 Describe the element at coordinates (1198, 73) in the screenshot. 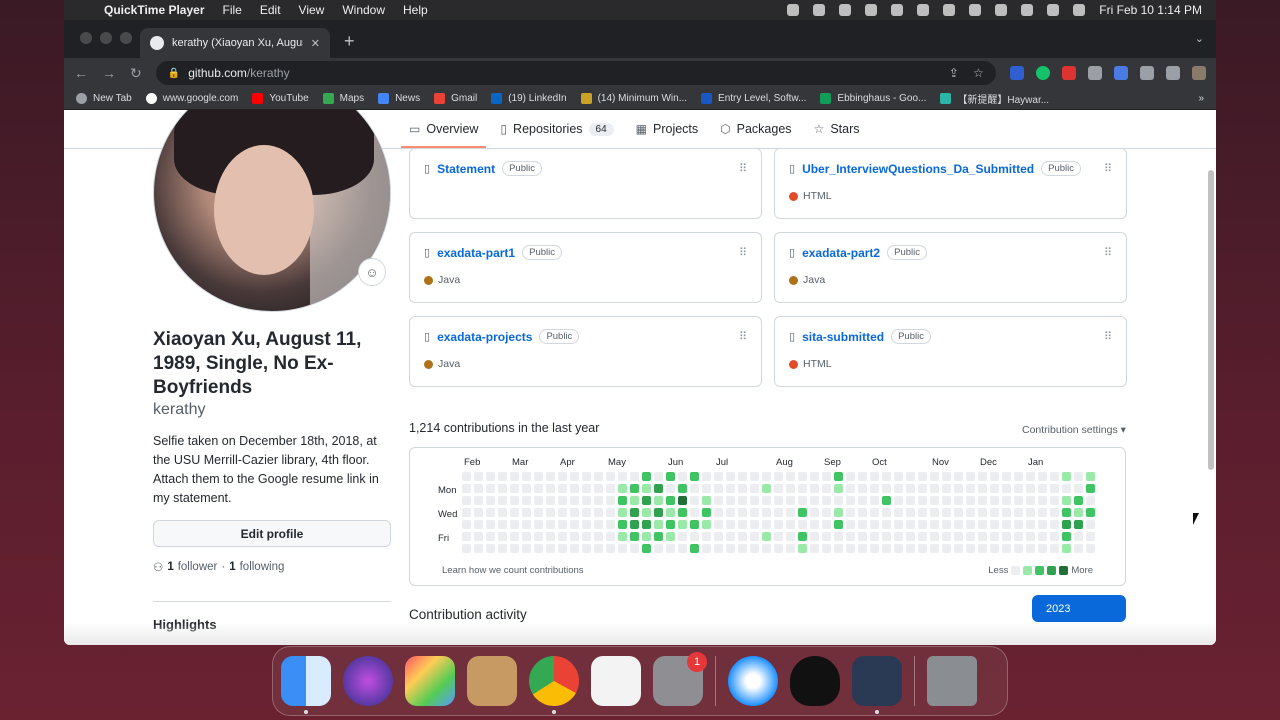

I see `profile-avatar-icon` at that location.